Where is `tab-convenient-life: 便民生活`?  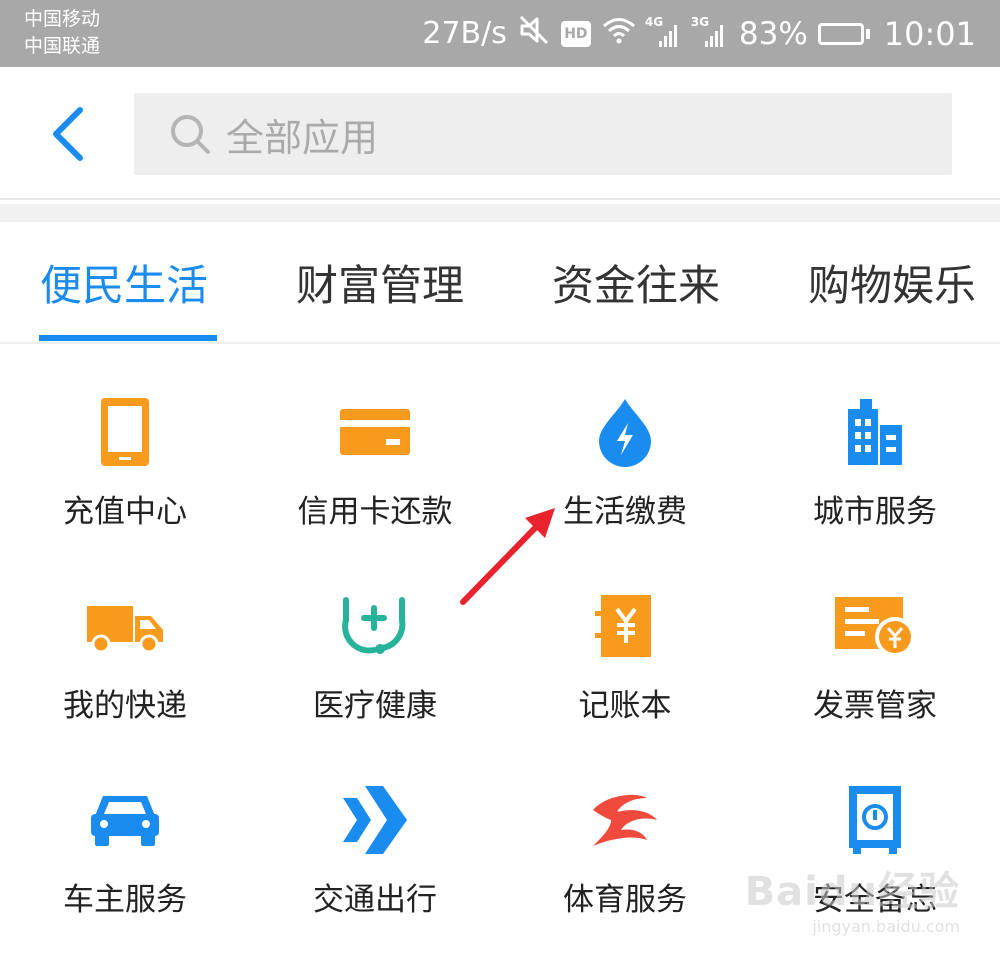 tab-convenient-life: 便民生活 is located at coordinates (124, 282).